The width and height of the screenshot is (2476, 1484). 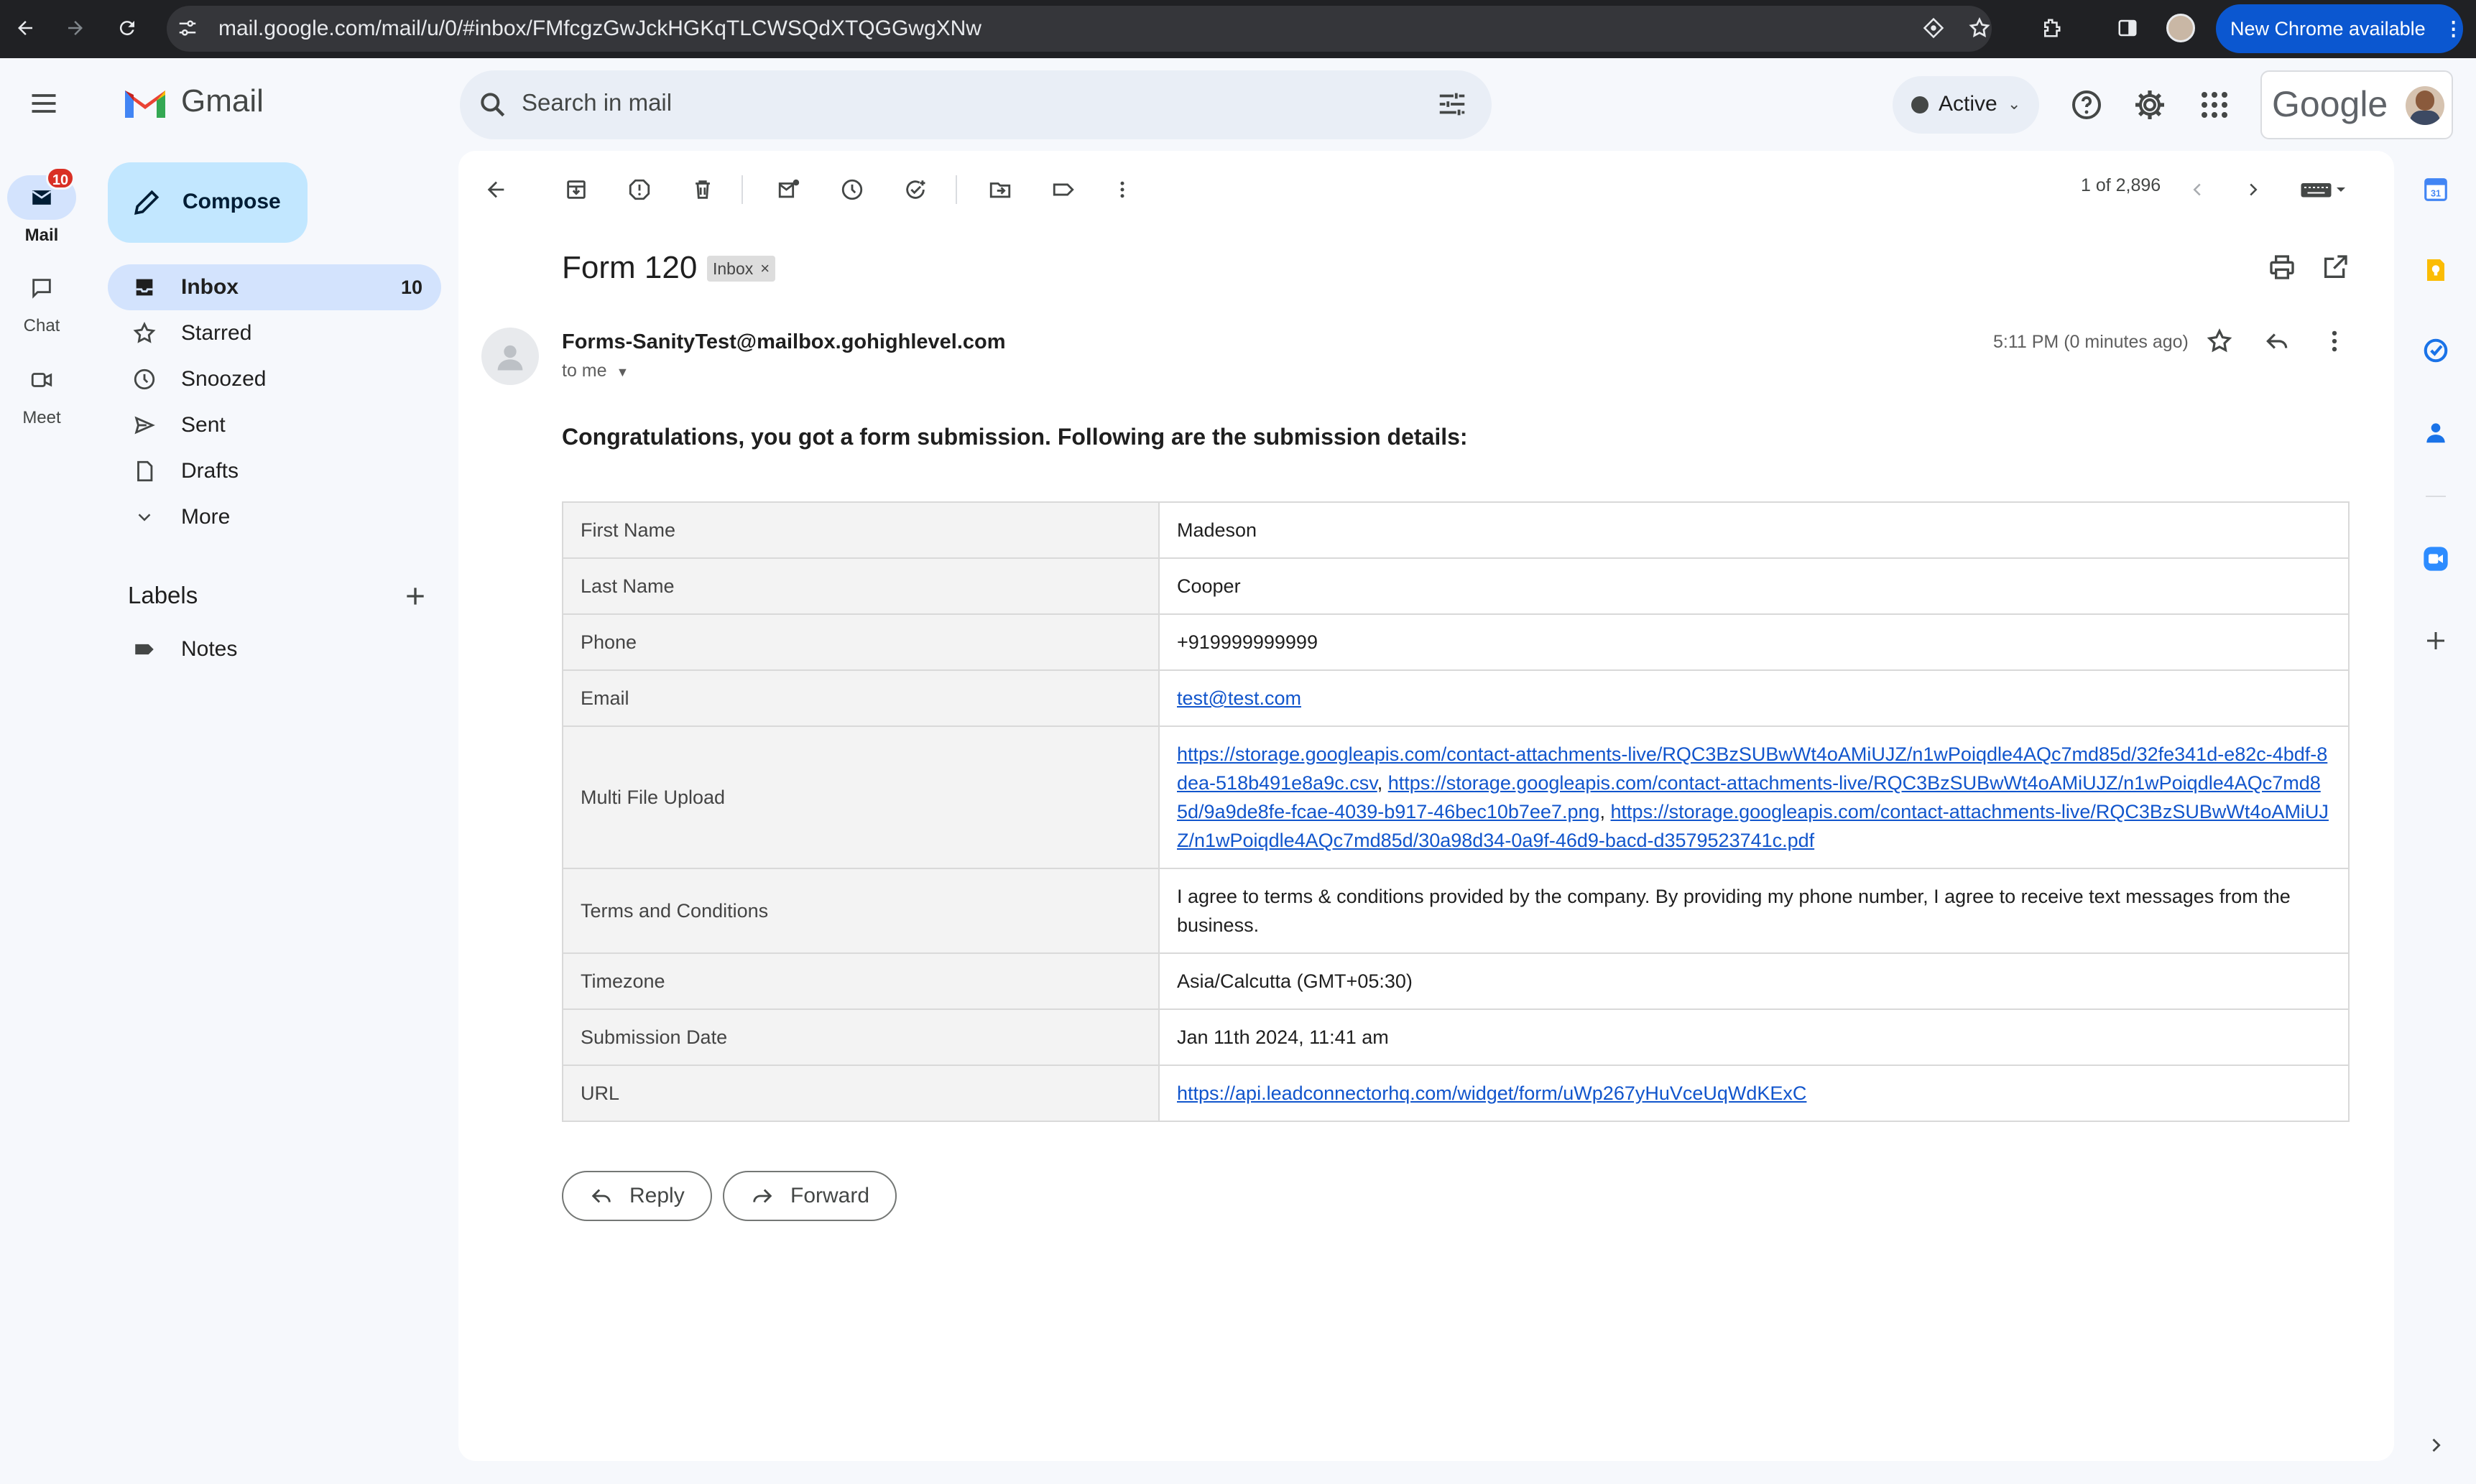 I want to click on field-value: +919999999999, so click(x=1754, y=642).